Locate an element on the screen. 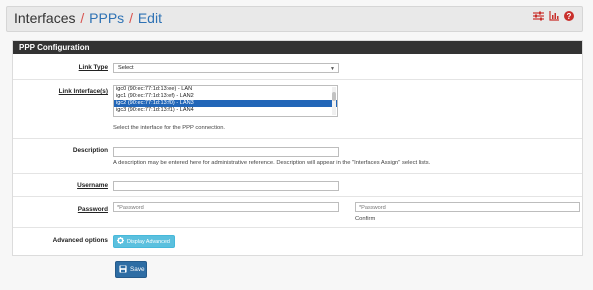 Image resolution: width=593 pixels, height=290 pixels. breadcrumb-edit: Edit is located at coordinates (150, 18).